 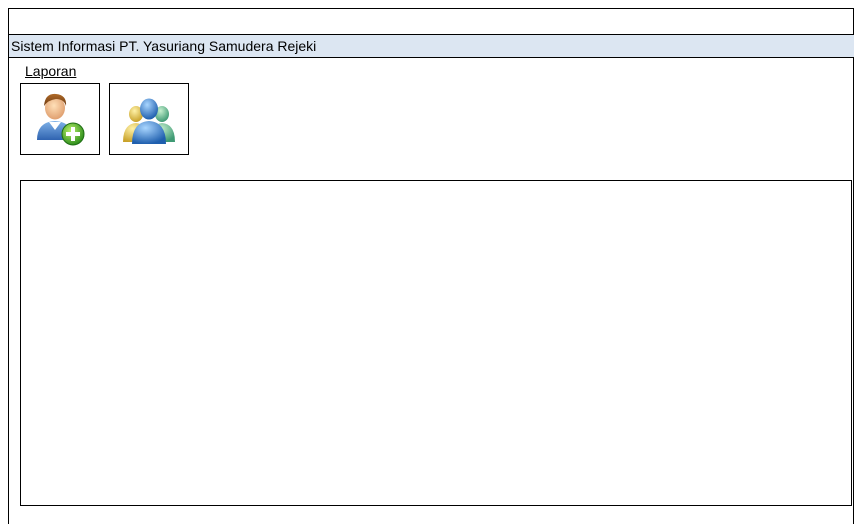 I want to click on user-group-icon, so click(x=149, y=121).